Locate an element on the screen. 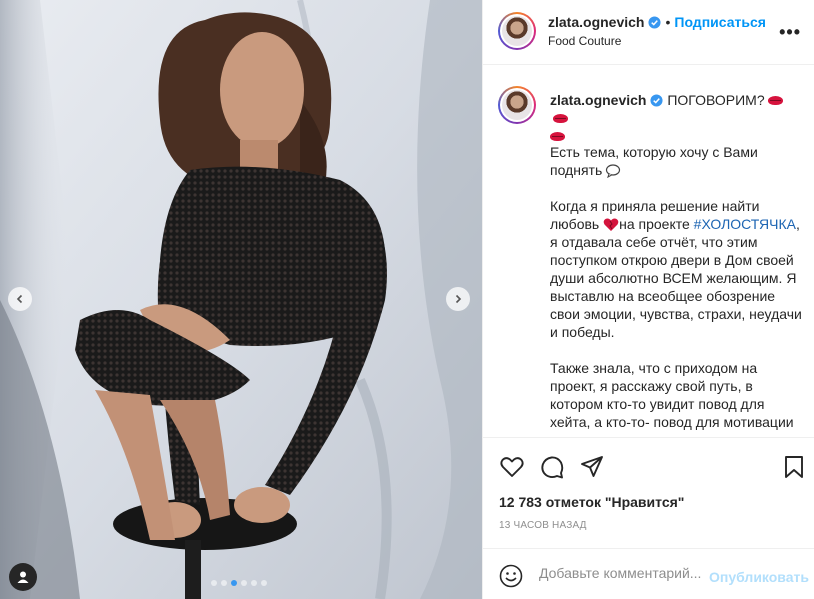 The height and width of the screenshot is (599, 814). chevron-left-icon is located at coordinates (19, 299).